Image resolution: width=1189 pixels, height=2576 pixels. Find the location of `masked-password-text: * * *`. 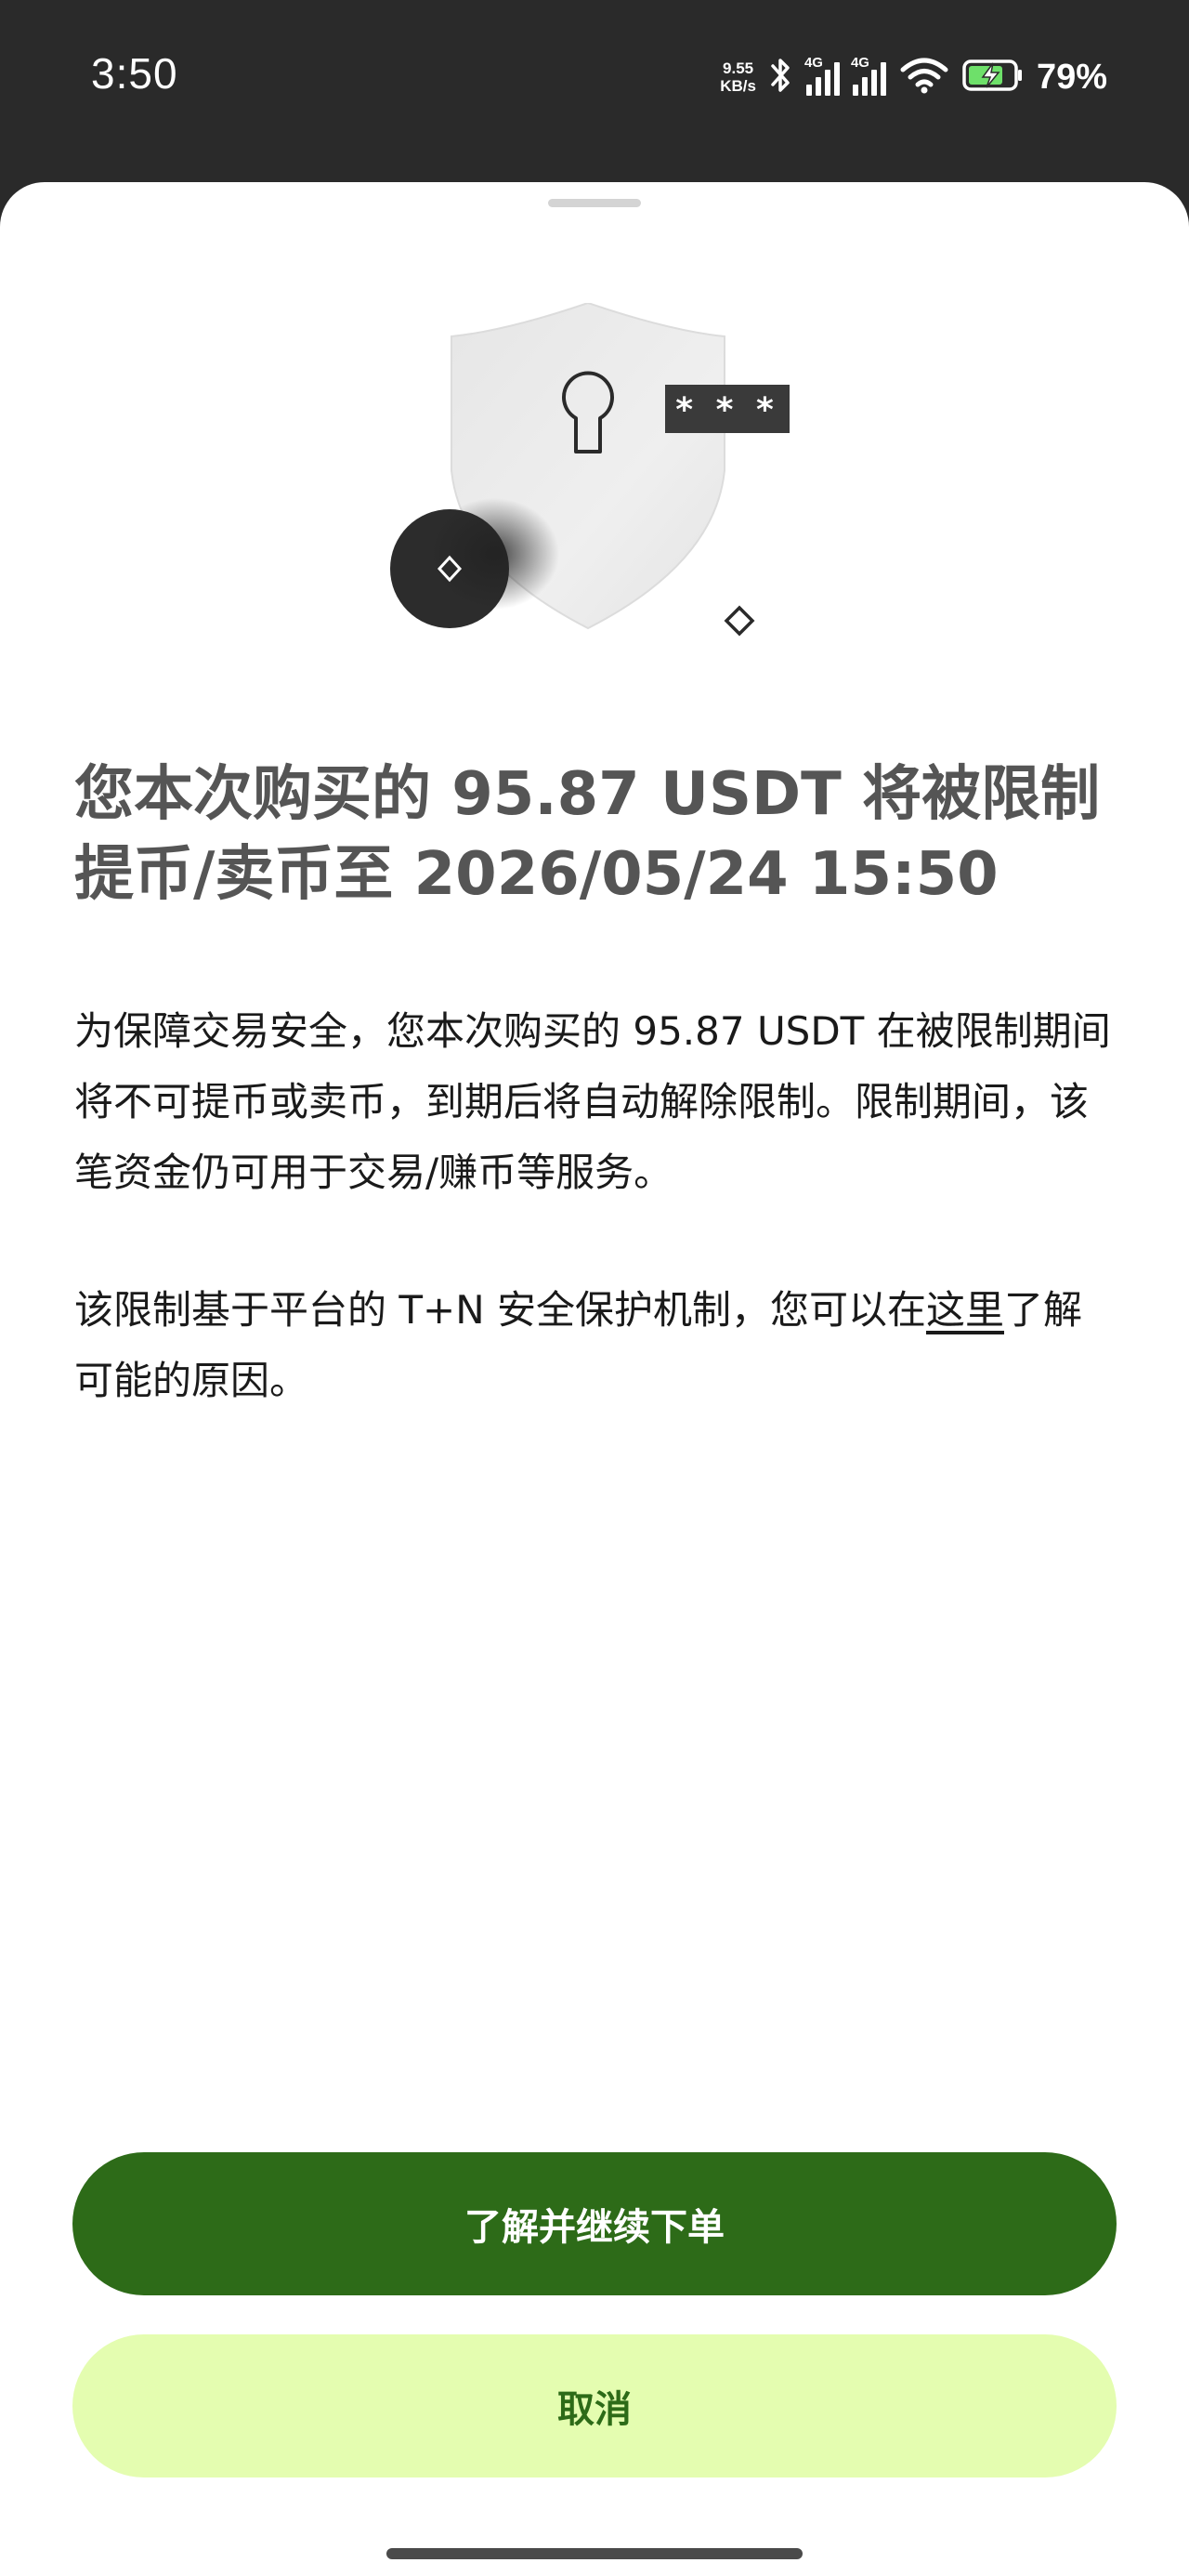

masked-password-text: * * * is located at coordinates (727, 410).